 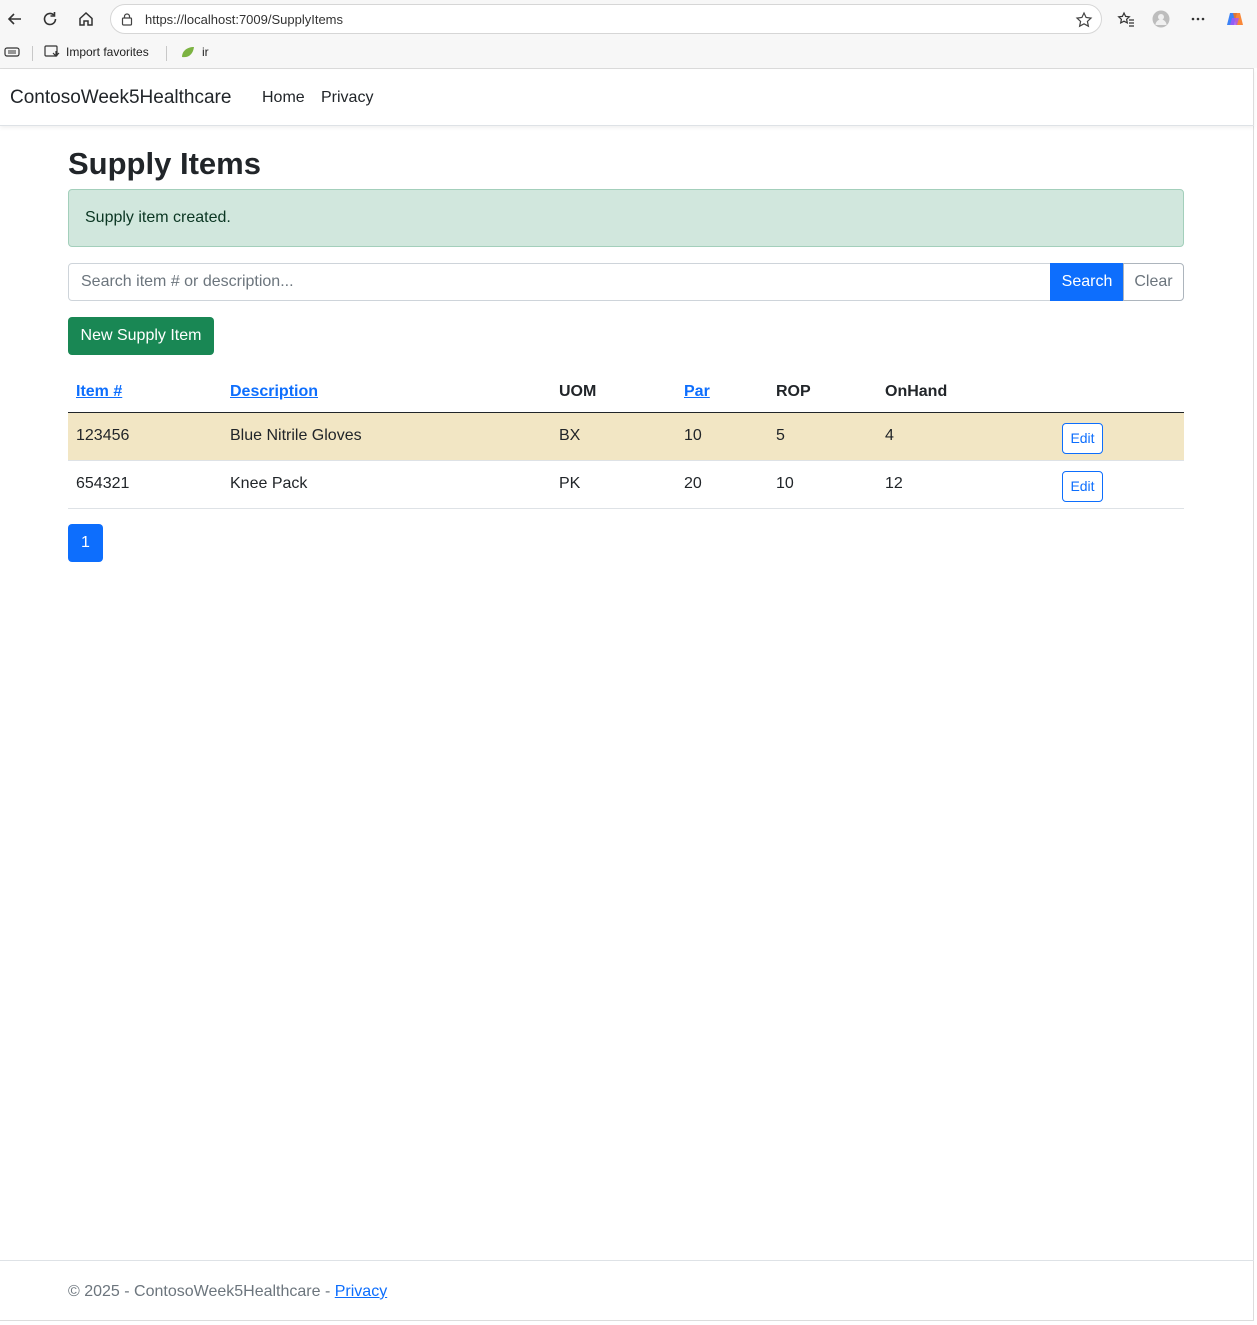 What do you see at coordinates (1235, 19) in the screenshot?
I see `copilot-icon` at bounding box center [1235, 19].